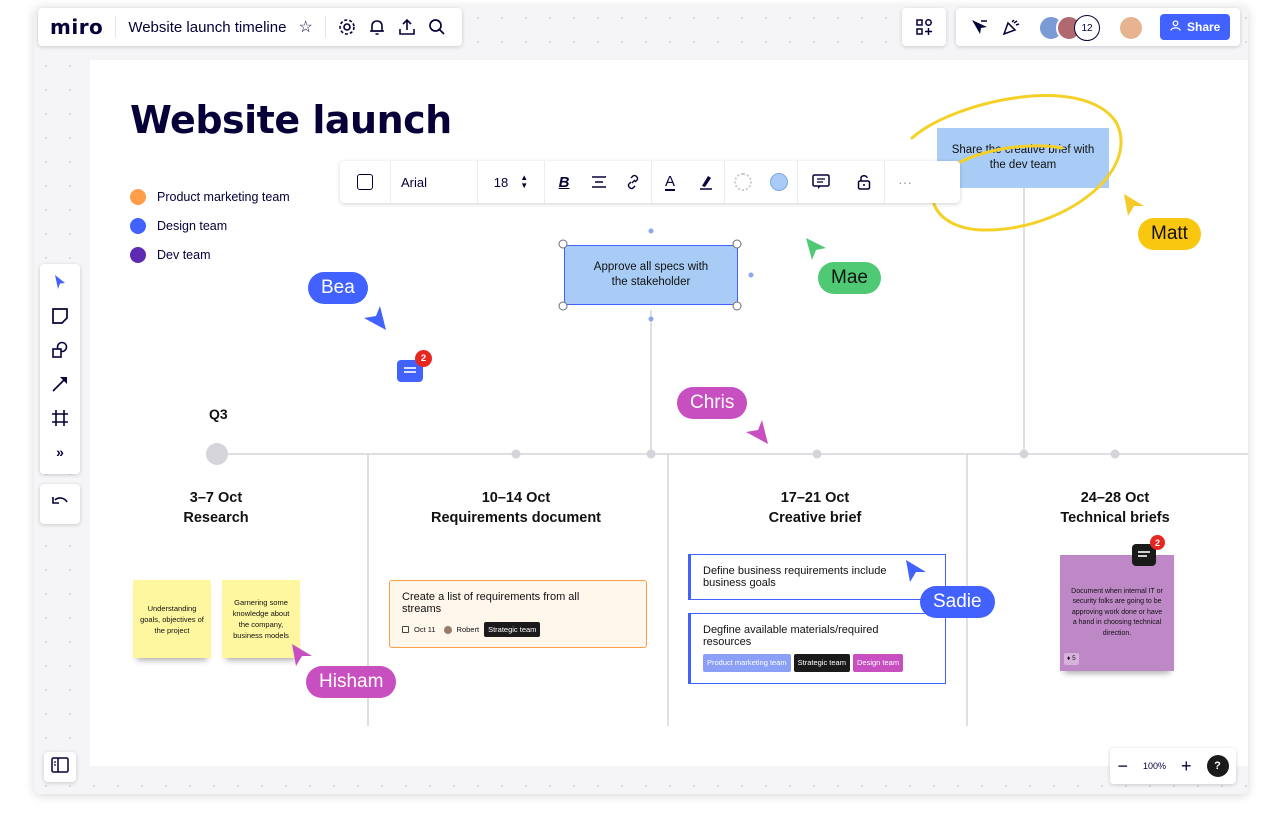  Describe the element at coordinates (1175, 27) in the screenshot. I see `user-icon` at that location.